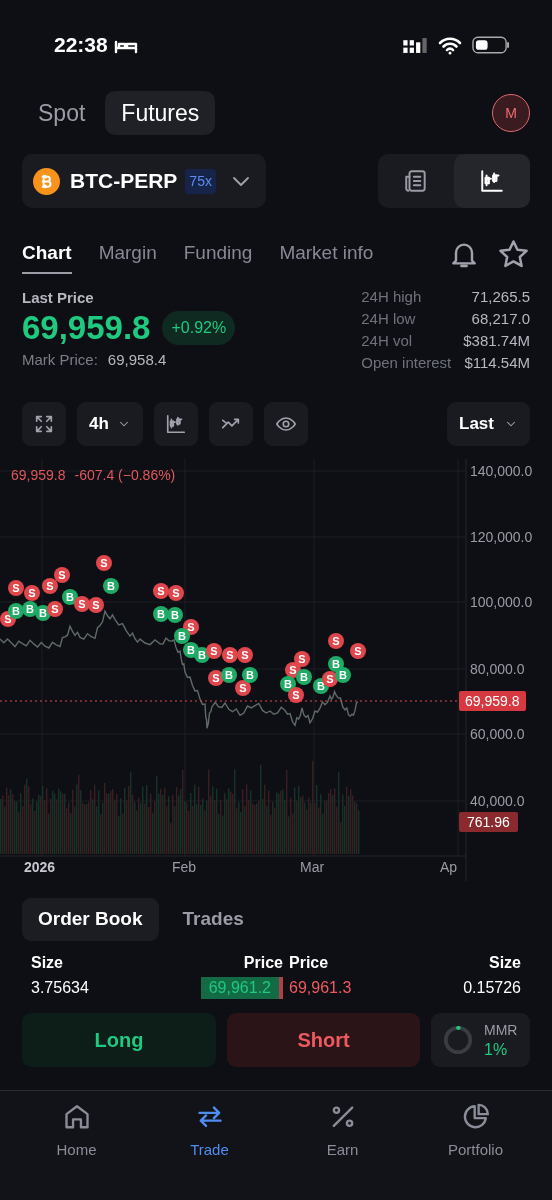 Image resolution: width=552 pixels, height=1200 pixels. What do you see at coordinates (491, 45) in the screenshot?
I see `battery-icon` at bounding box center [491, 45].